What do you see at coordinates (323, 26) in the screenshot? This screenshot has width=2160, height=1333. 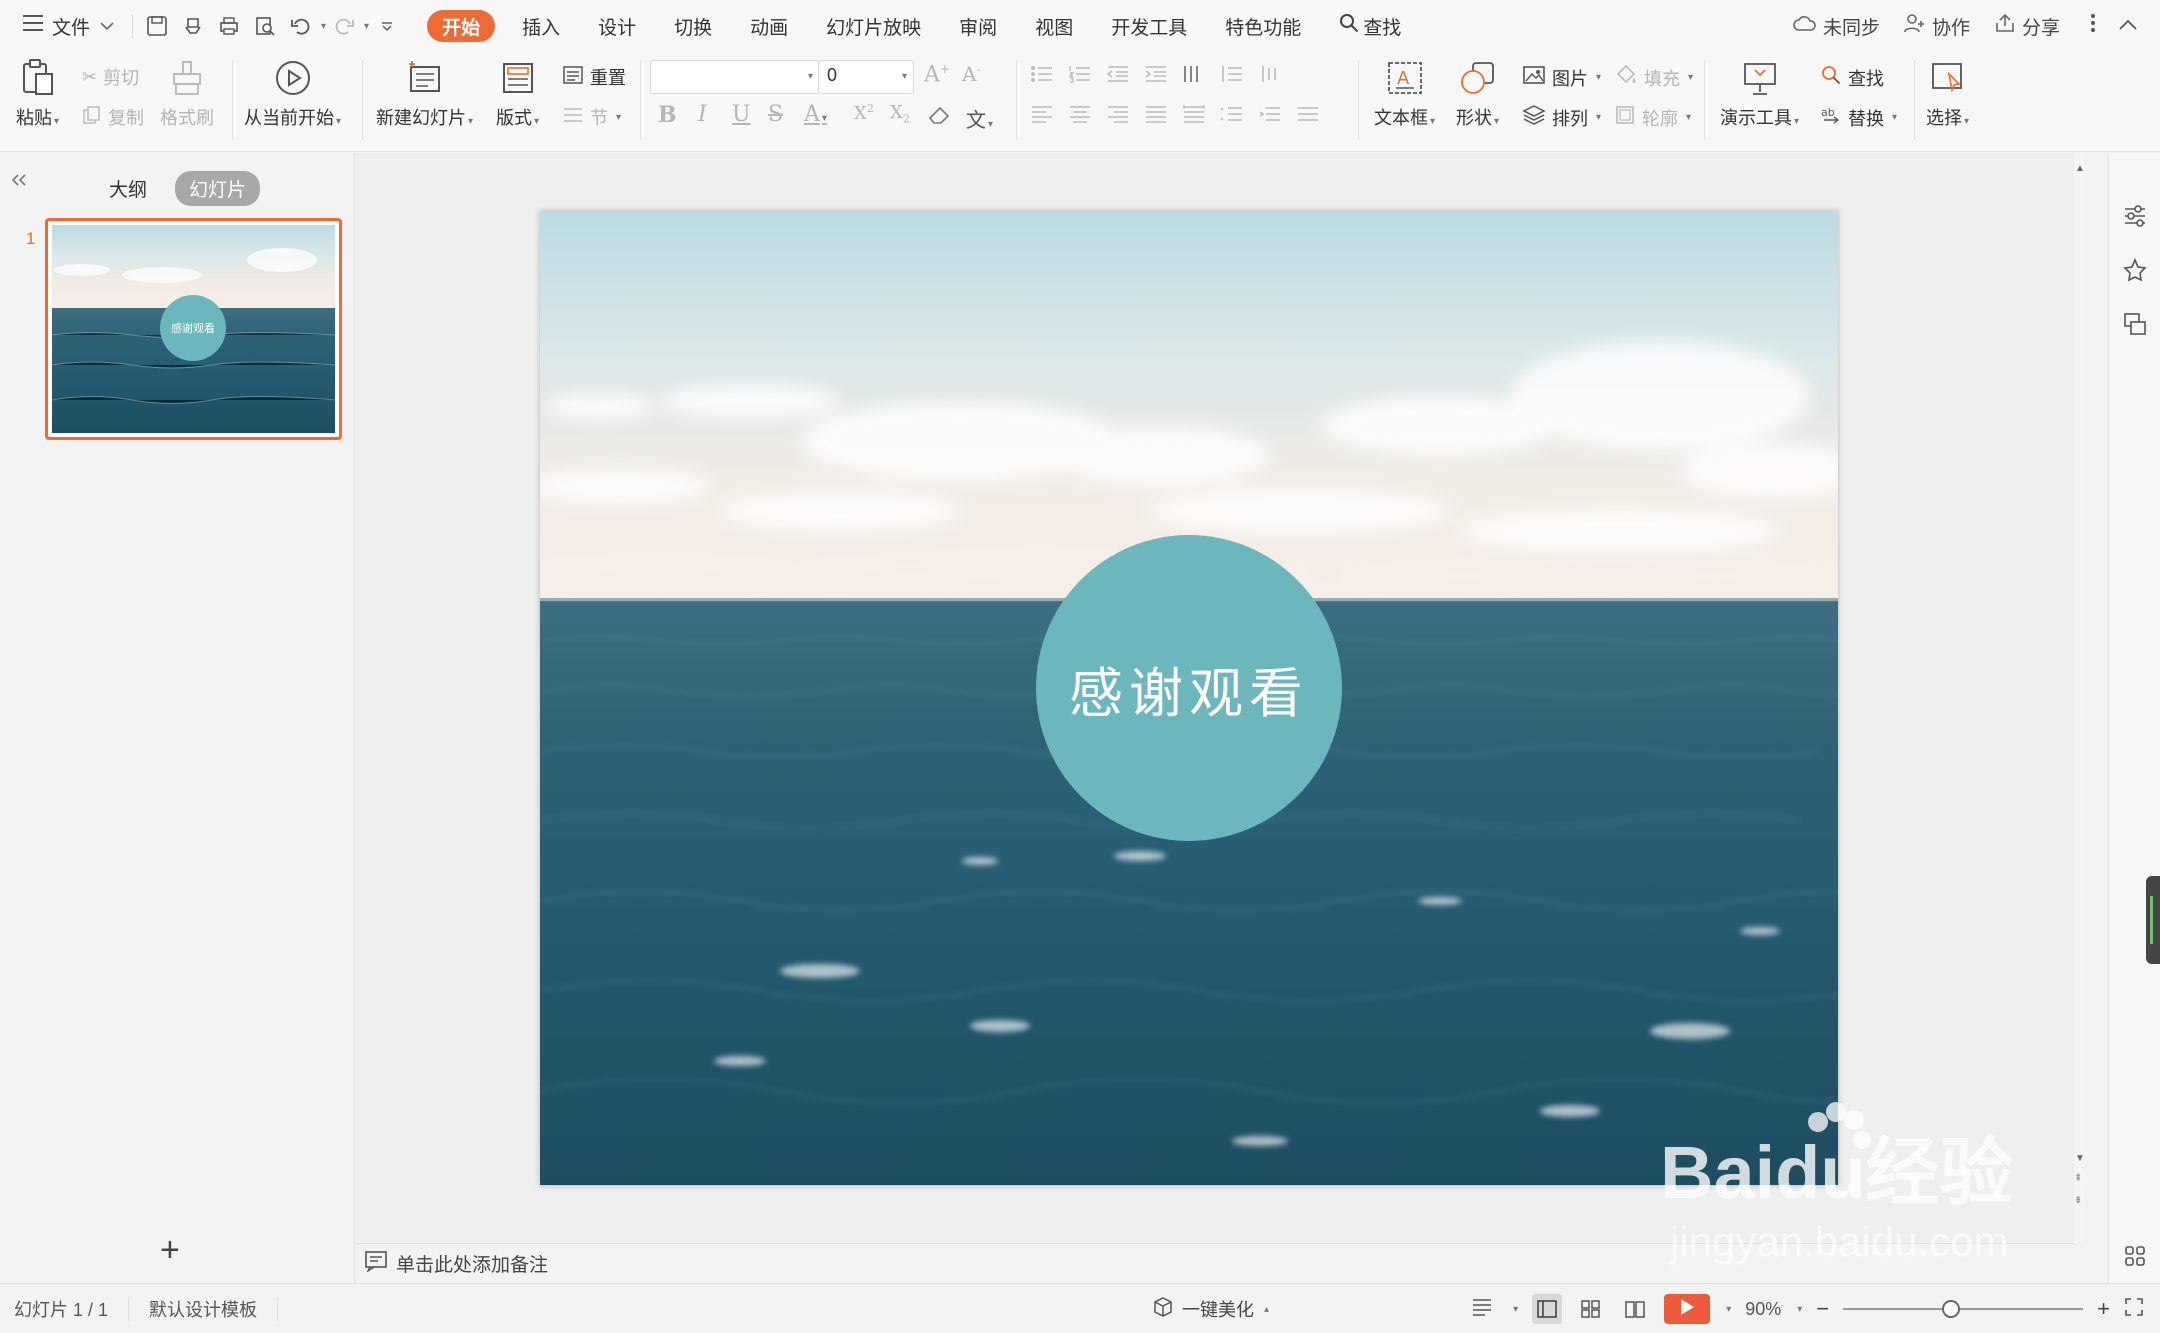 I see `undo-dropdown-icon: ▾` at bounding box center [323, 26].